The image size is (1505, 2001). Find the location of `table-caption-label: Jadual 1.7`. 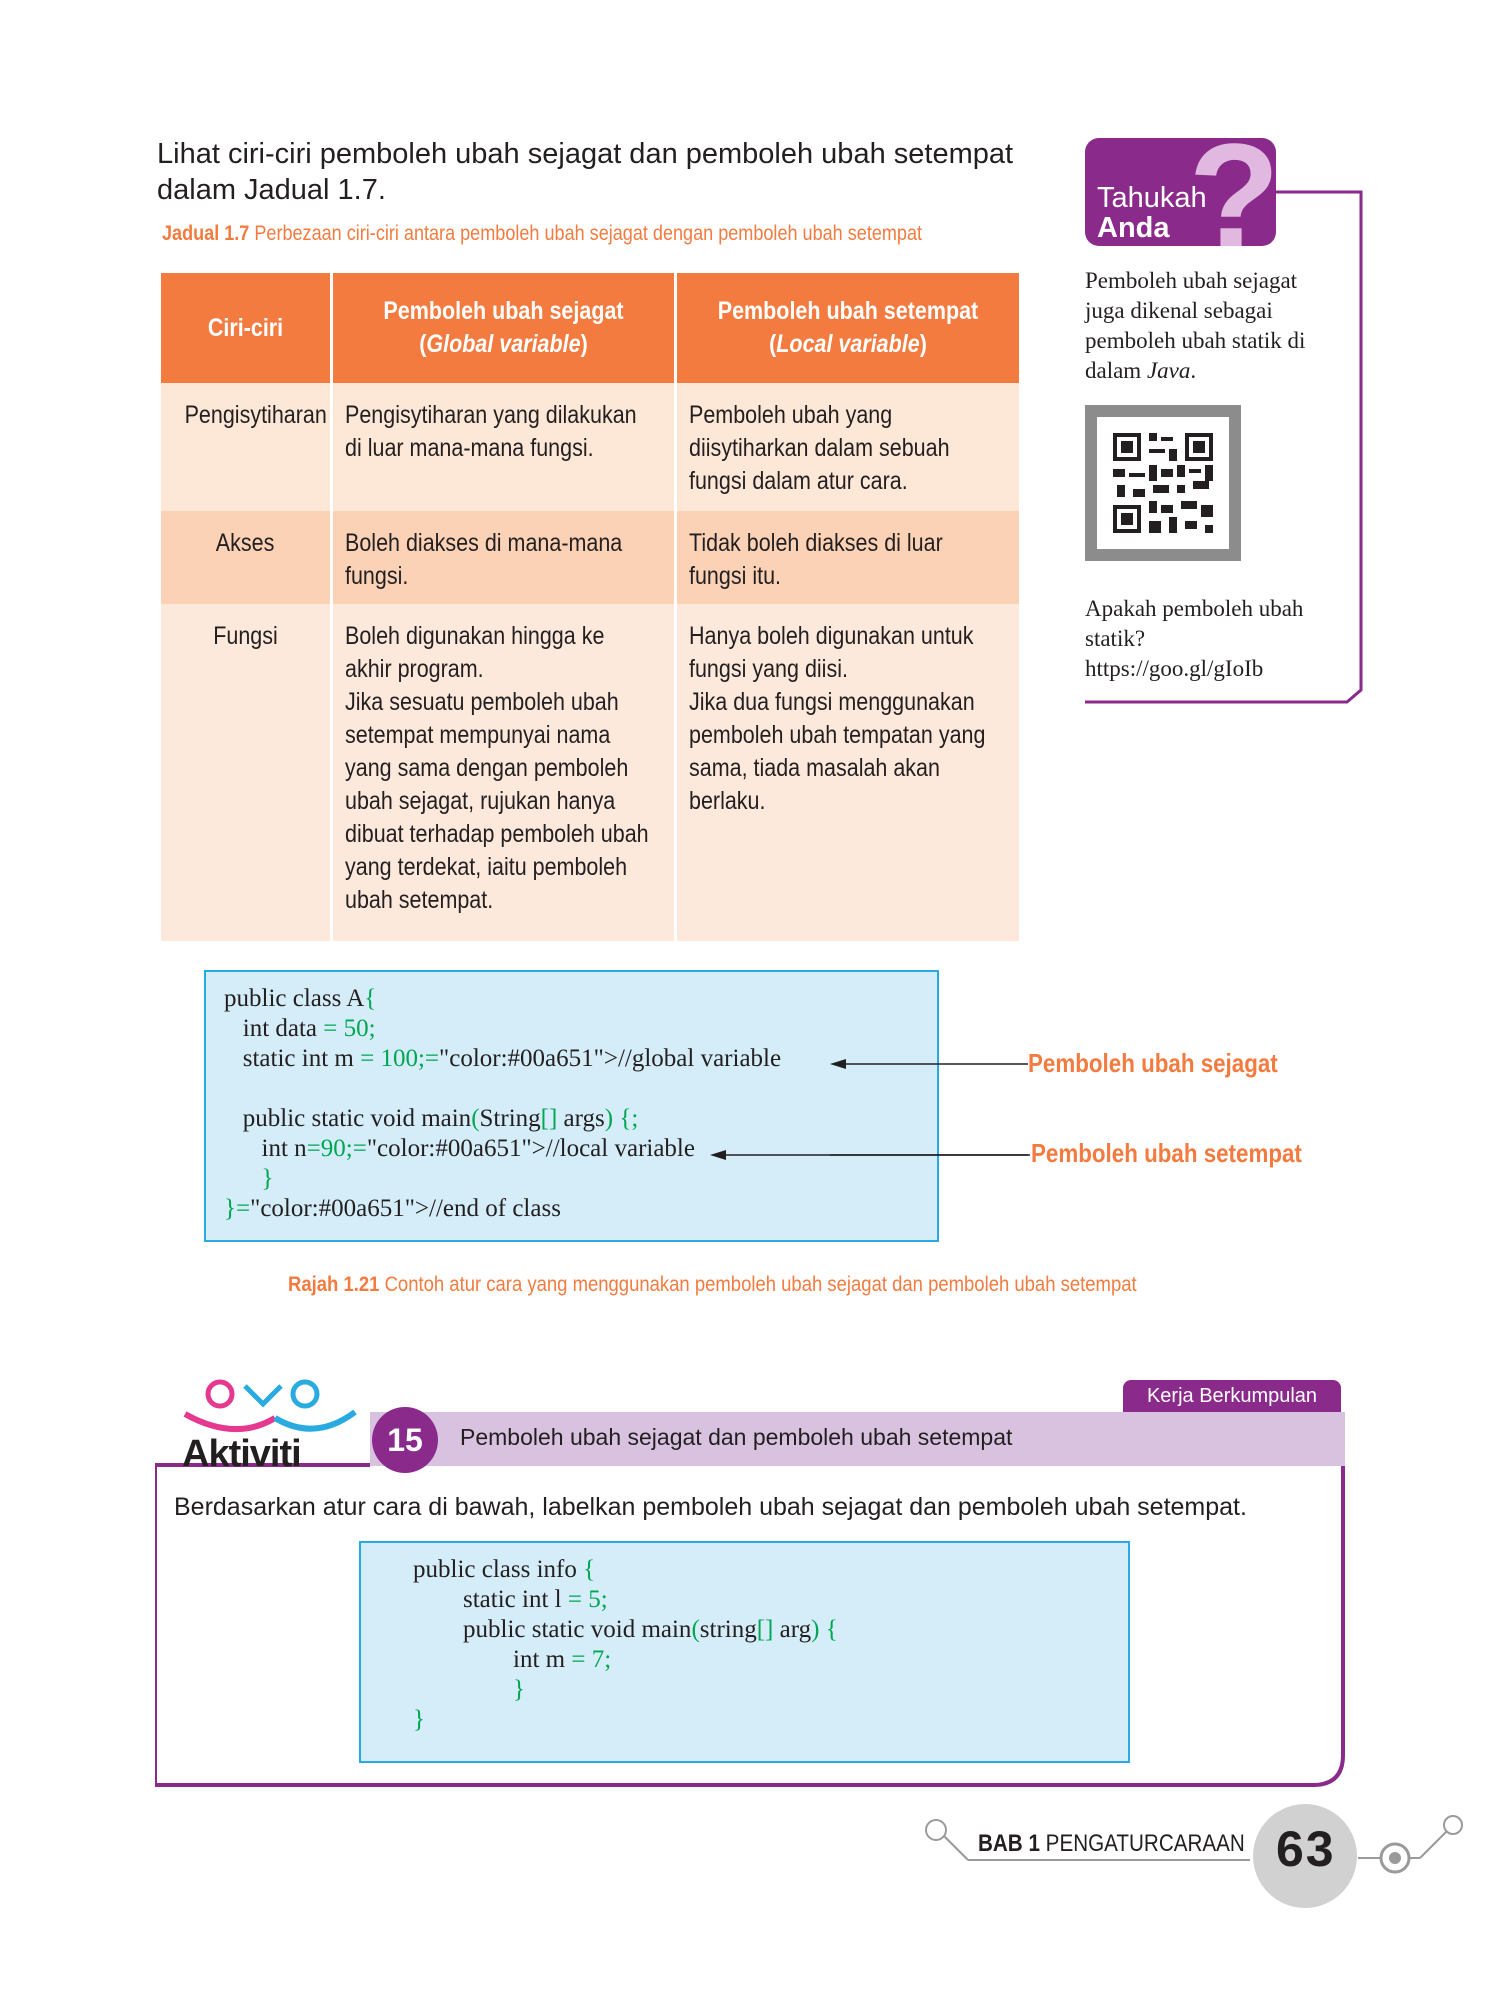

table-caption-label: Jadual 1.7 is located at coordinates (206, 233).